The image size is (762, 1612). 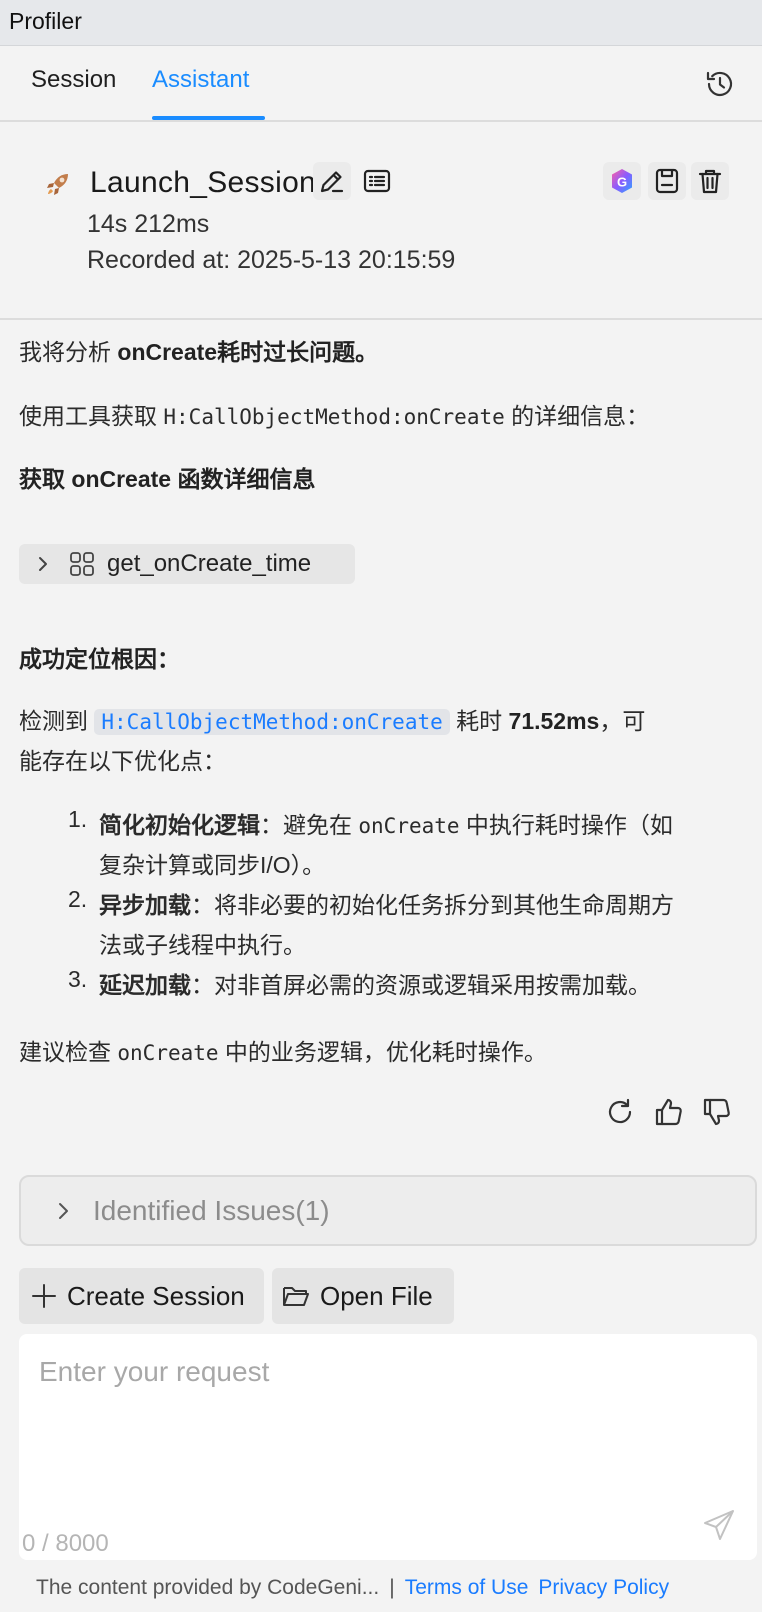 I want to click on step-heading: 获取 onCreate 函数详细信息, so click(x=167, y=477).